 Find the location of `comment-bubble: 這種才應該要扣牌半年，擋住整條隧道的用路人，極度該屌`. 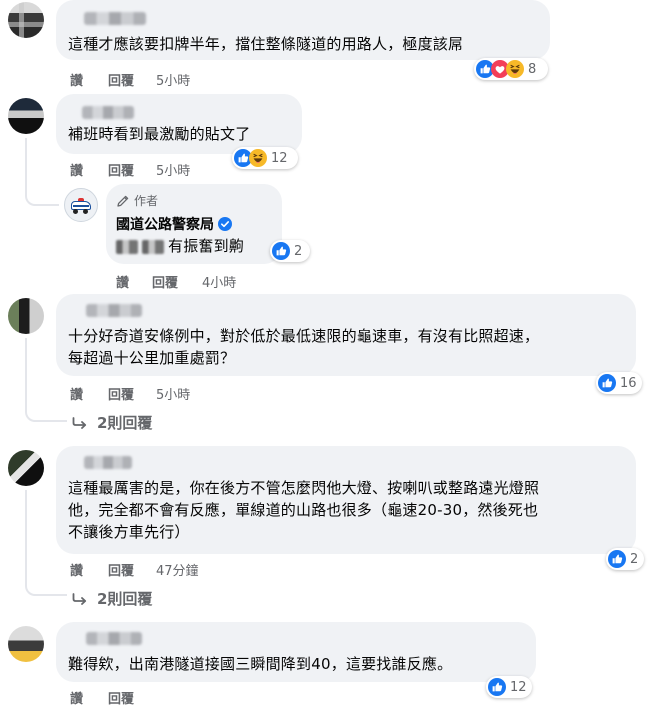

comment-bubble: 這種才應該要扣牌半年，擋住整條隧道的用路人，極度該屌 is located at coordinates (303, 30).